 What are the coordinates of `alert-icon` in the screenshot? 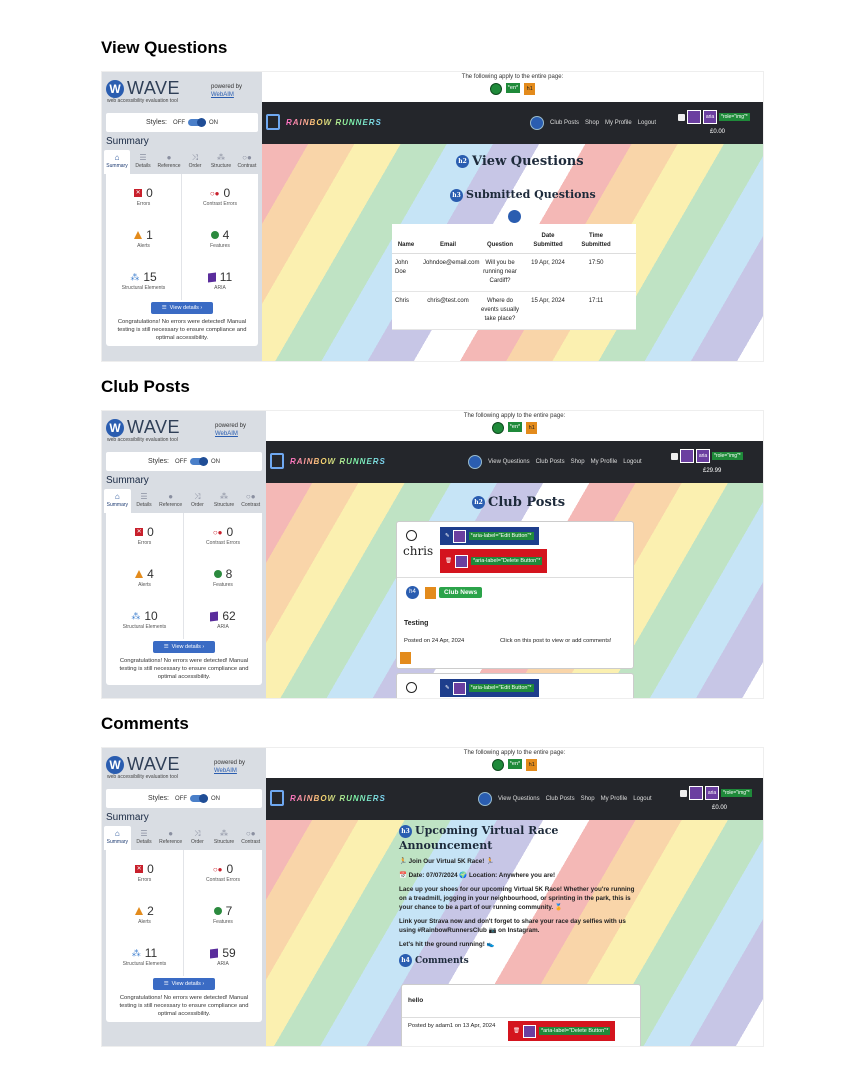 It's located at (139, 911).